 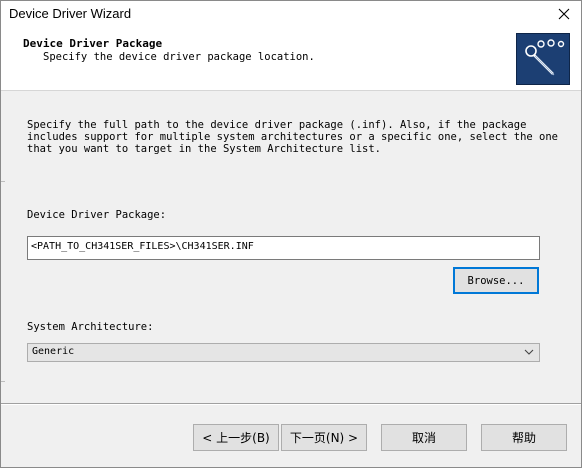 I want to click on next-button: 下一页(N) >, so click(x=324, y=437).